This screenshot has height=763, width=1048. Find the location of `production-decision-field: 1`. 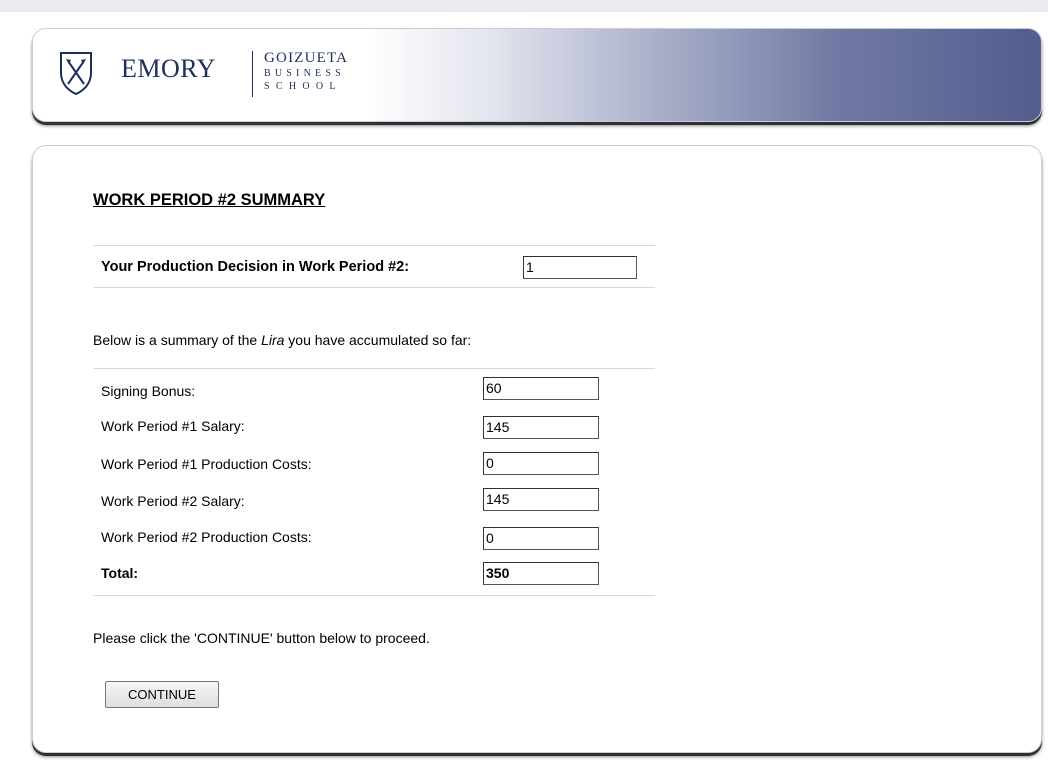

production-decision-field: 1 is located at coordinates (580, 267).